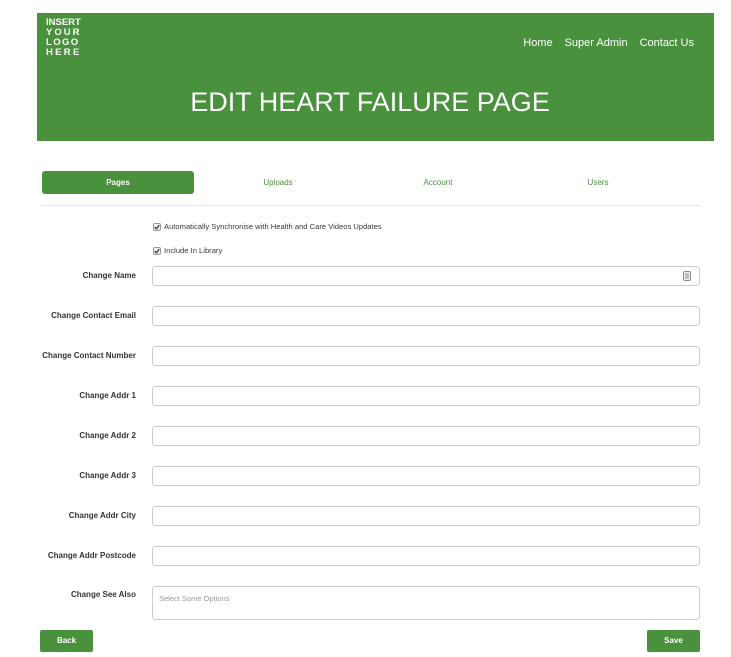 This screenshot has width=731, height=657. I want to click on change-contact-number-row: Change Contact Number, so click(365, 356).